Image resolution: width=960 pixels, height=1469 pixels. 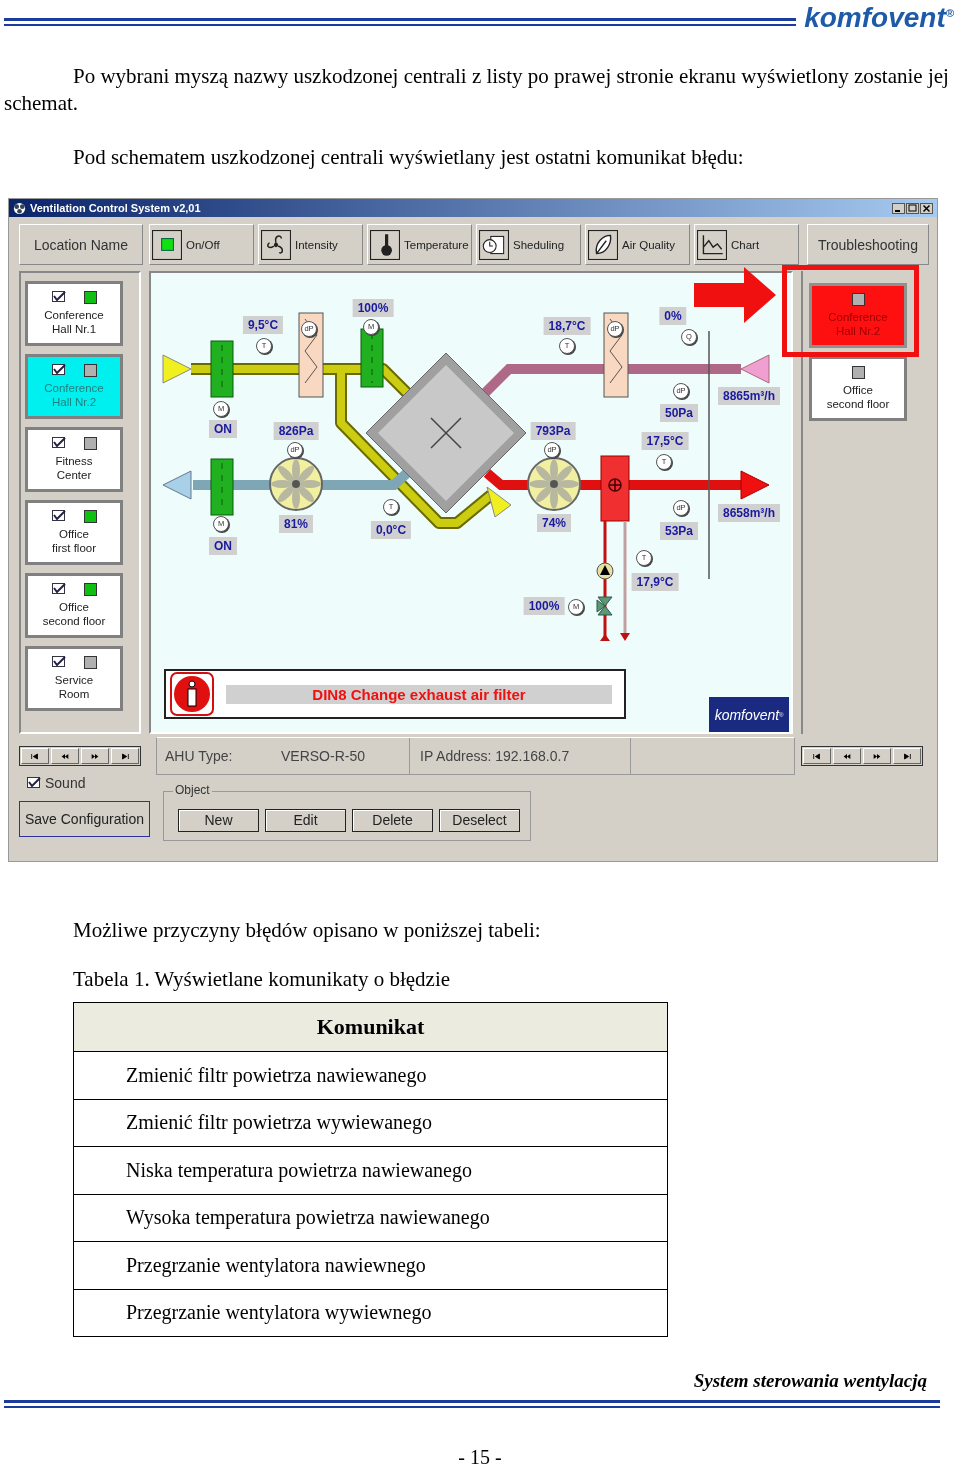 What do you see at coordinates (370, 1266) in the screenshot?
I see `table-cell: Przegrzanie wentylatora nawiewnego` at bounding box center [370, 1266].